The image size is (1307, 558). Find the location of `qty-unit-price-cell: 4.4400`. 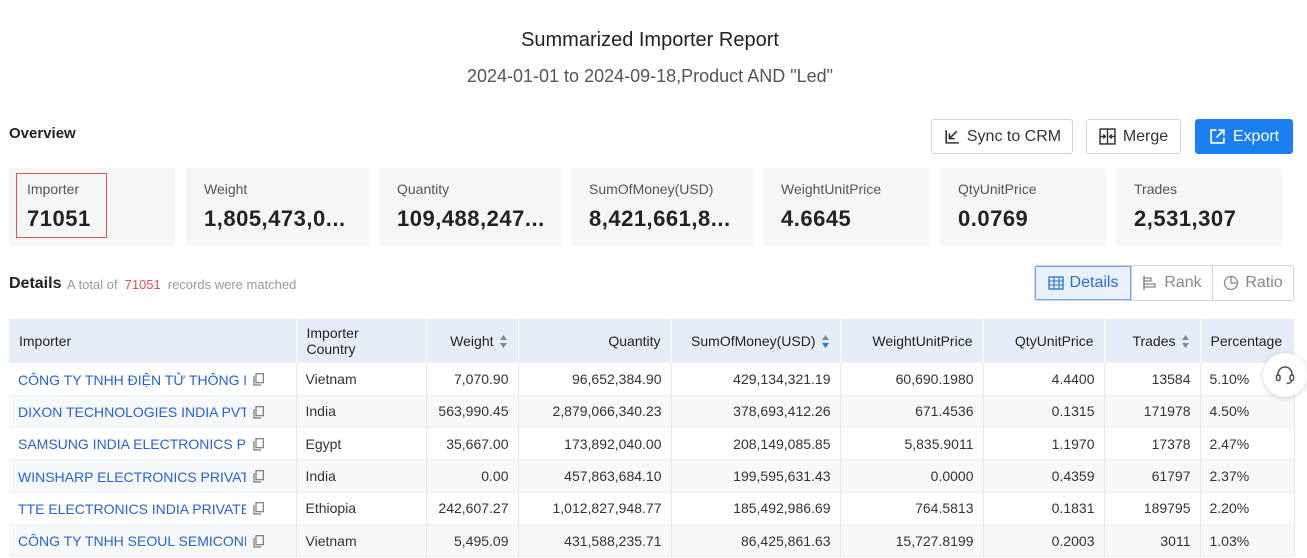

qty-unit-price-cell: 4.4400 is located at coordinates (1044, 379).